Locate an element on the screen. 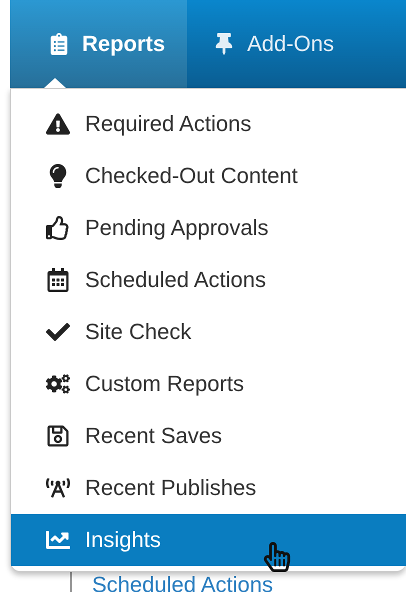 The image size is (406, 592). gears-icon is located at coordinates (58, 384).